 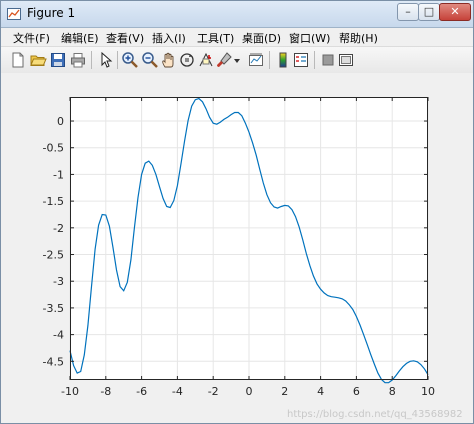 What do you see at coordinates (455, 12) in the screenshot?
I see `close-button: ✕` at bounding box center [455, 12].